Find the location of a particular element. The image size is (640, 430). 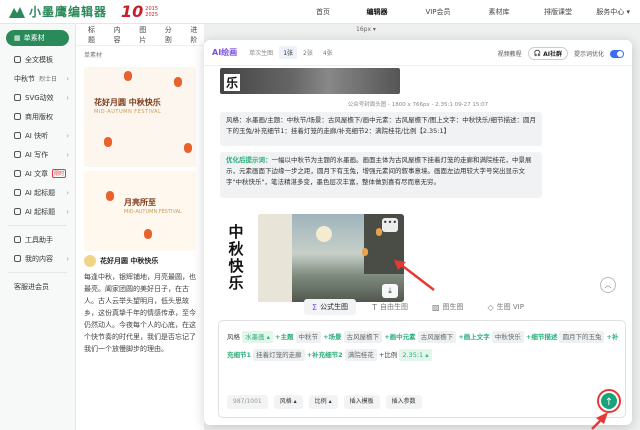

svg-icon is located at coordinates (17, 97).